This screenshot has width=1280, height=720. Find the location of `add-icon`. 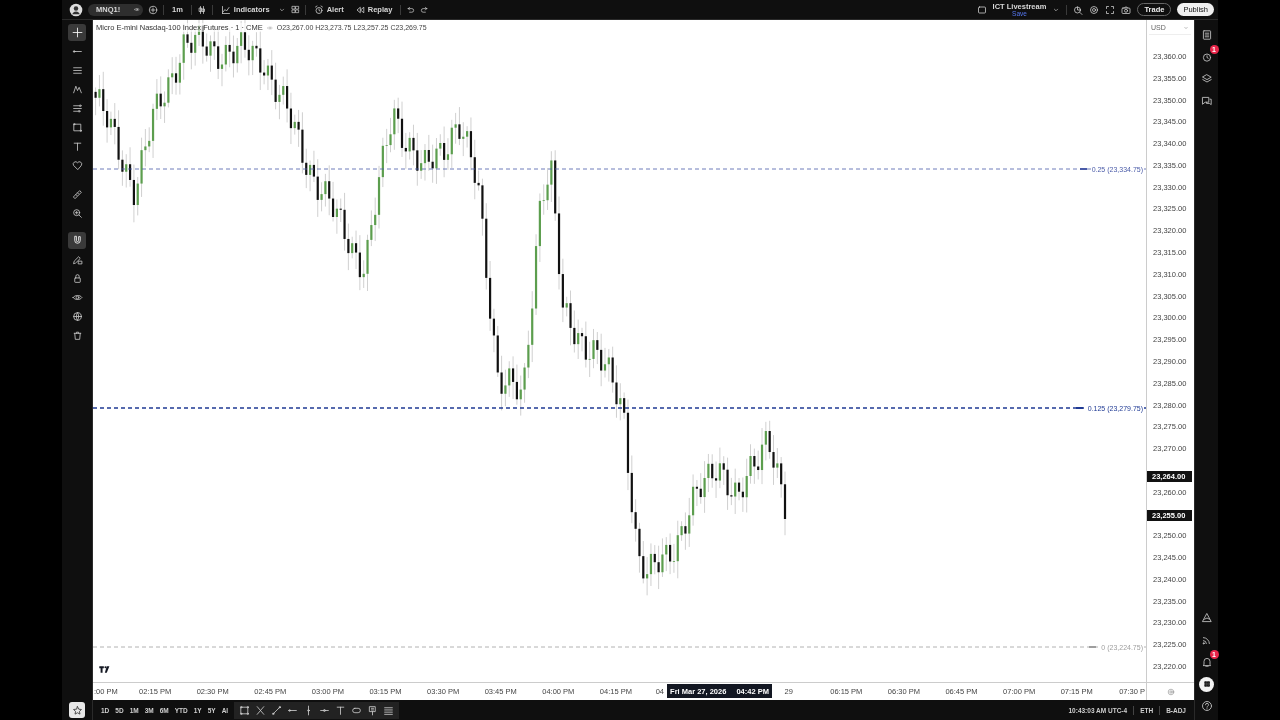

add-icon is located at coordinates (153, 9).